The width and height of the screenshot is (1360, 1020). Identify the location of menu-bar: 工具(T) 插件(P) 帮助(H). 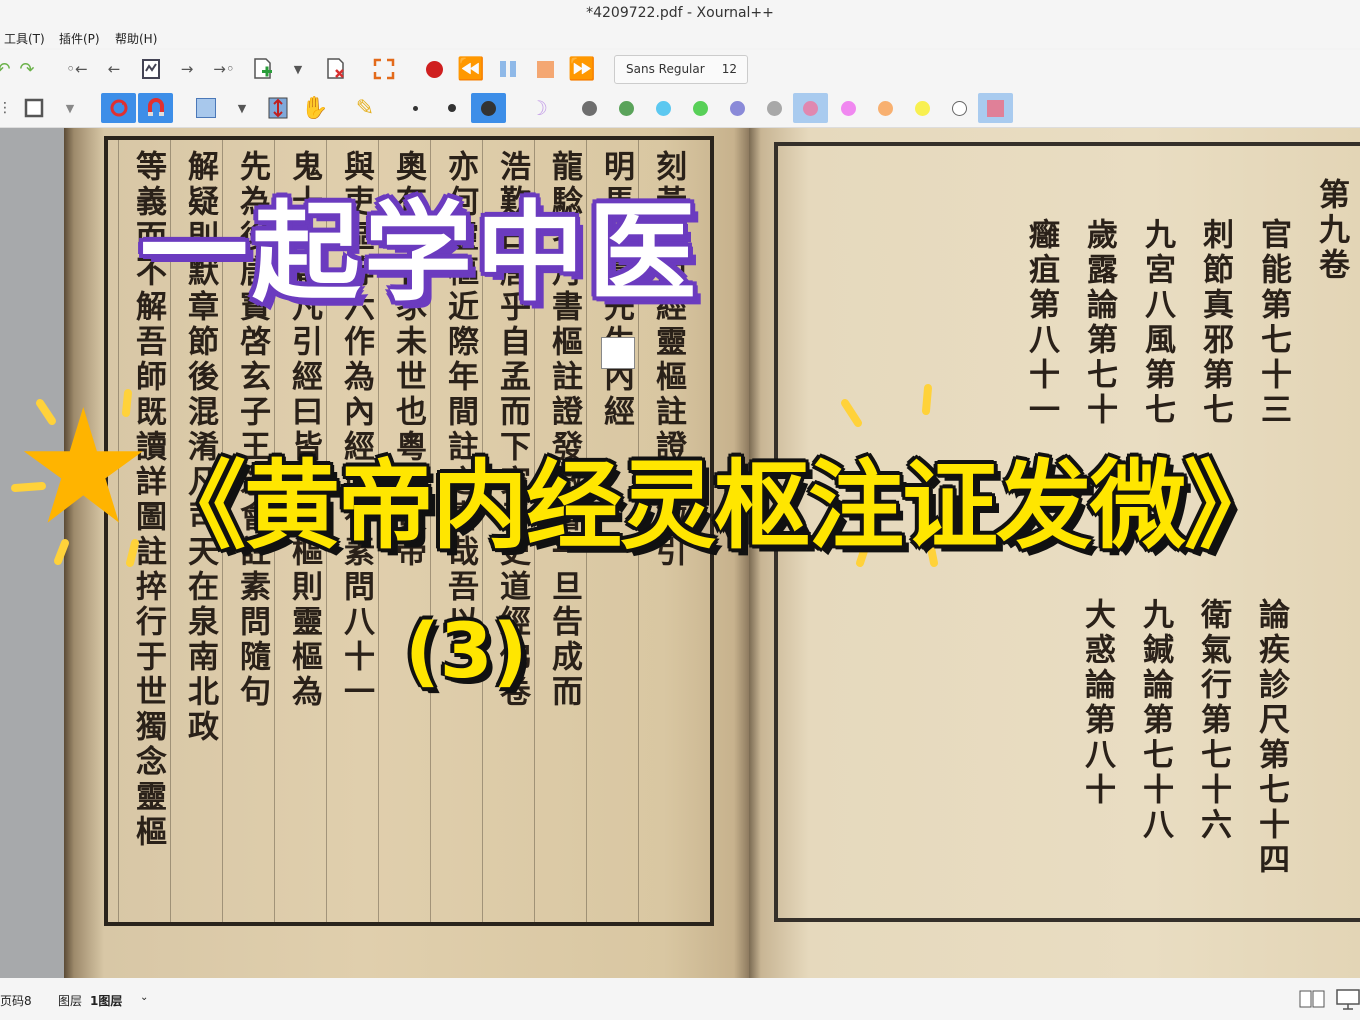
(680, 37).